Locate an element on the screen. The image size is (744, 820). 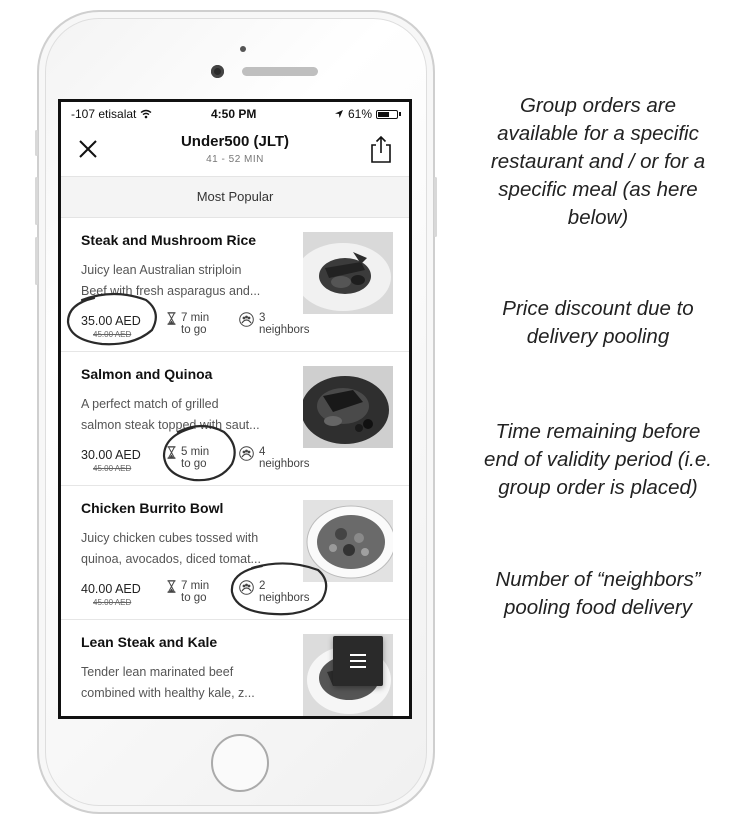
annotation-line: available for a specific is located at coordinates (598, 133).